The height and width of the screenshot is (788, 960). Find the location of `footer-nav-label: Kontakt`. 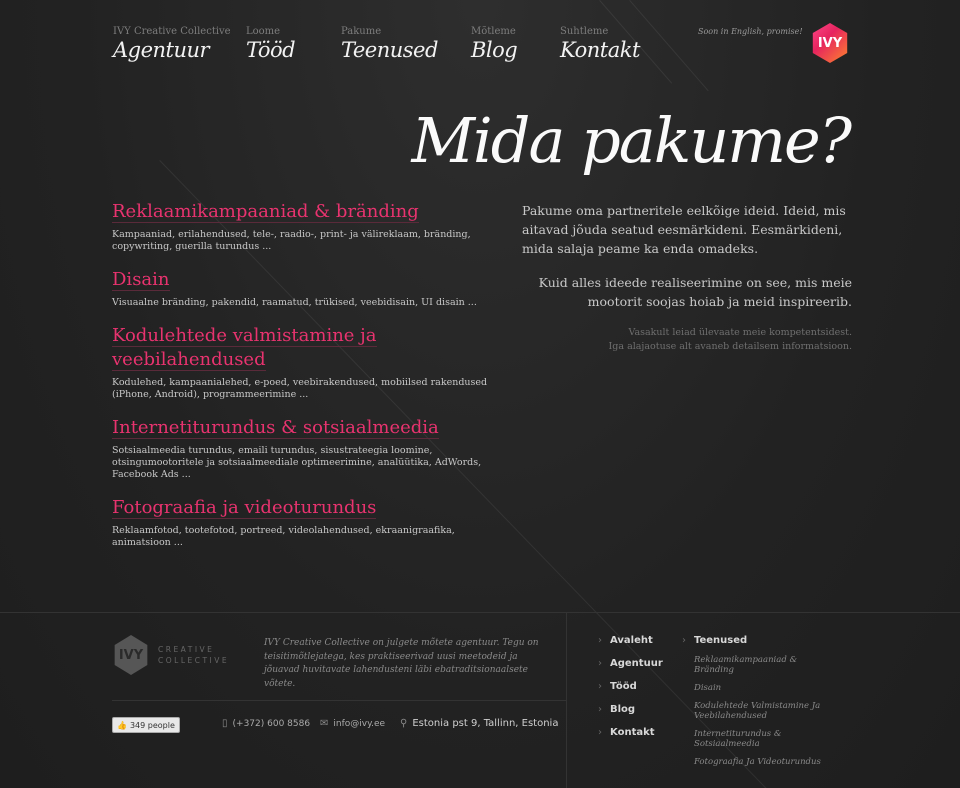

footer-nav-label: Kontakt is located at coordinates (632, 732).